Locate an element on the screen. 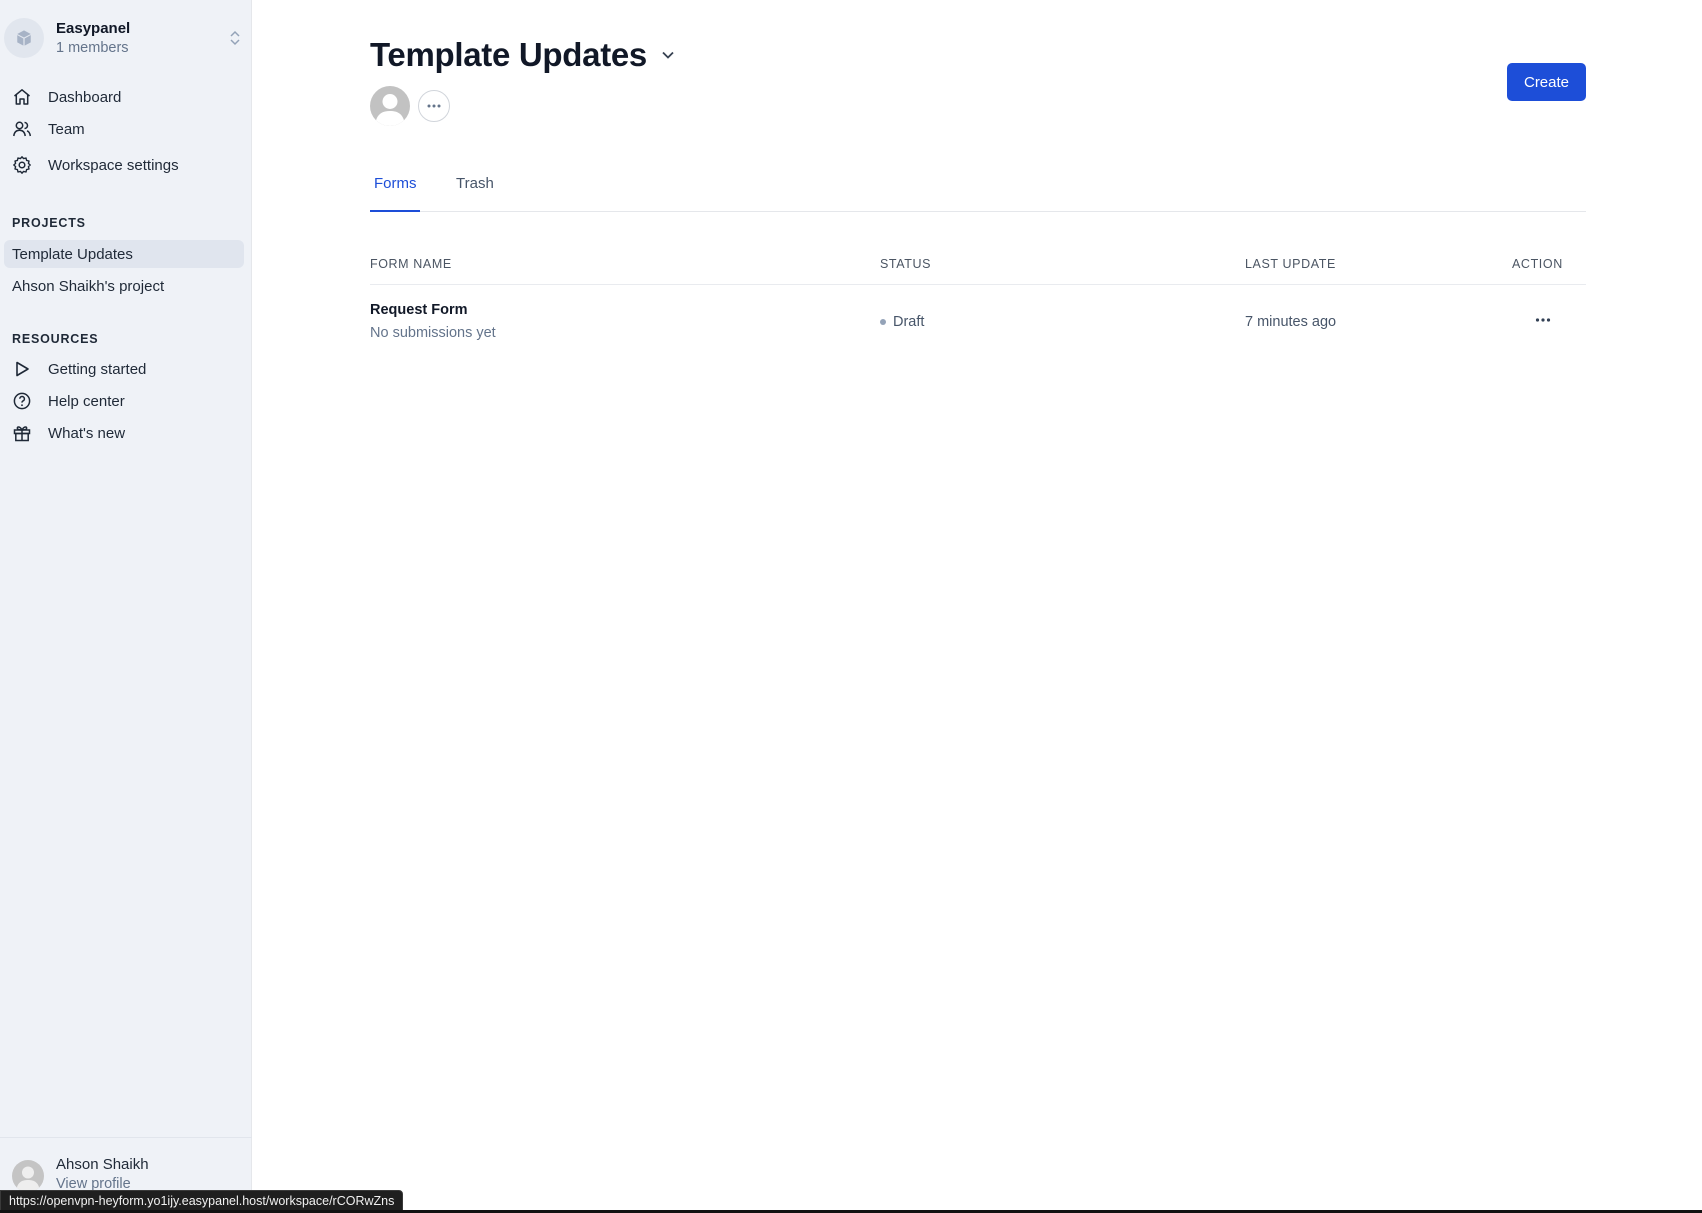 This screenshot has height=1213, width=1702. project-title-dropdown: Template Updates is located at coordinates (522, 55).